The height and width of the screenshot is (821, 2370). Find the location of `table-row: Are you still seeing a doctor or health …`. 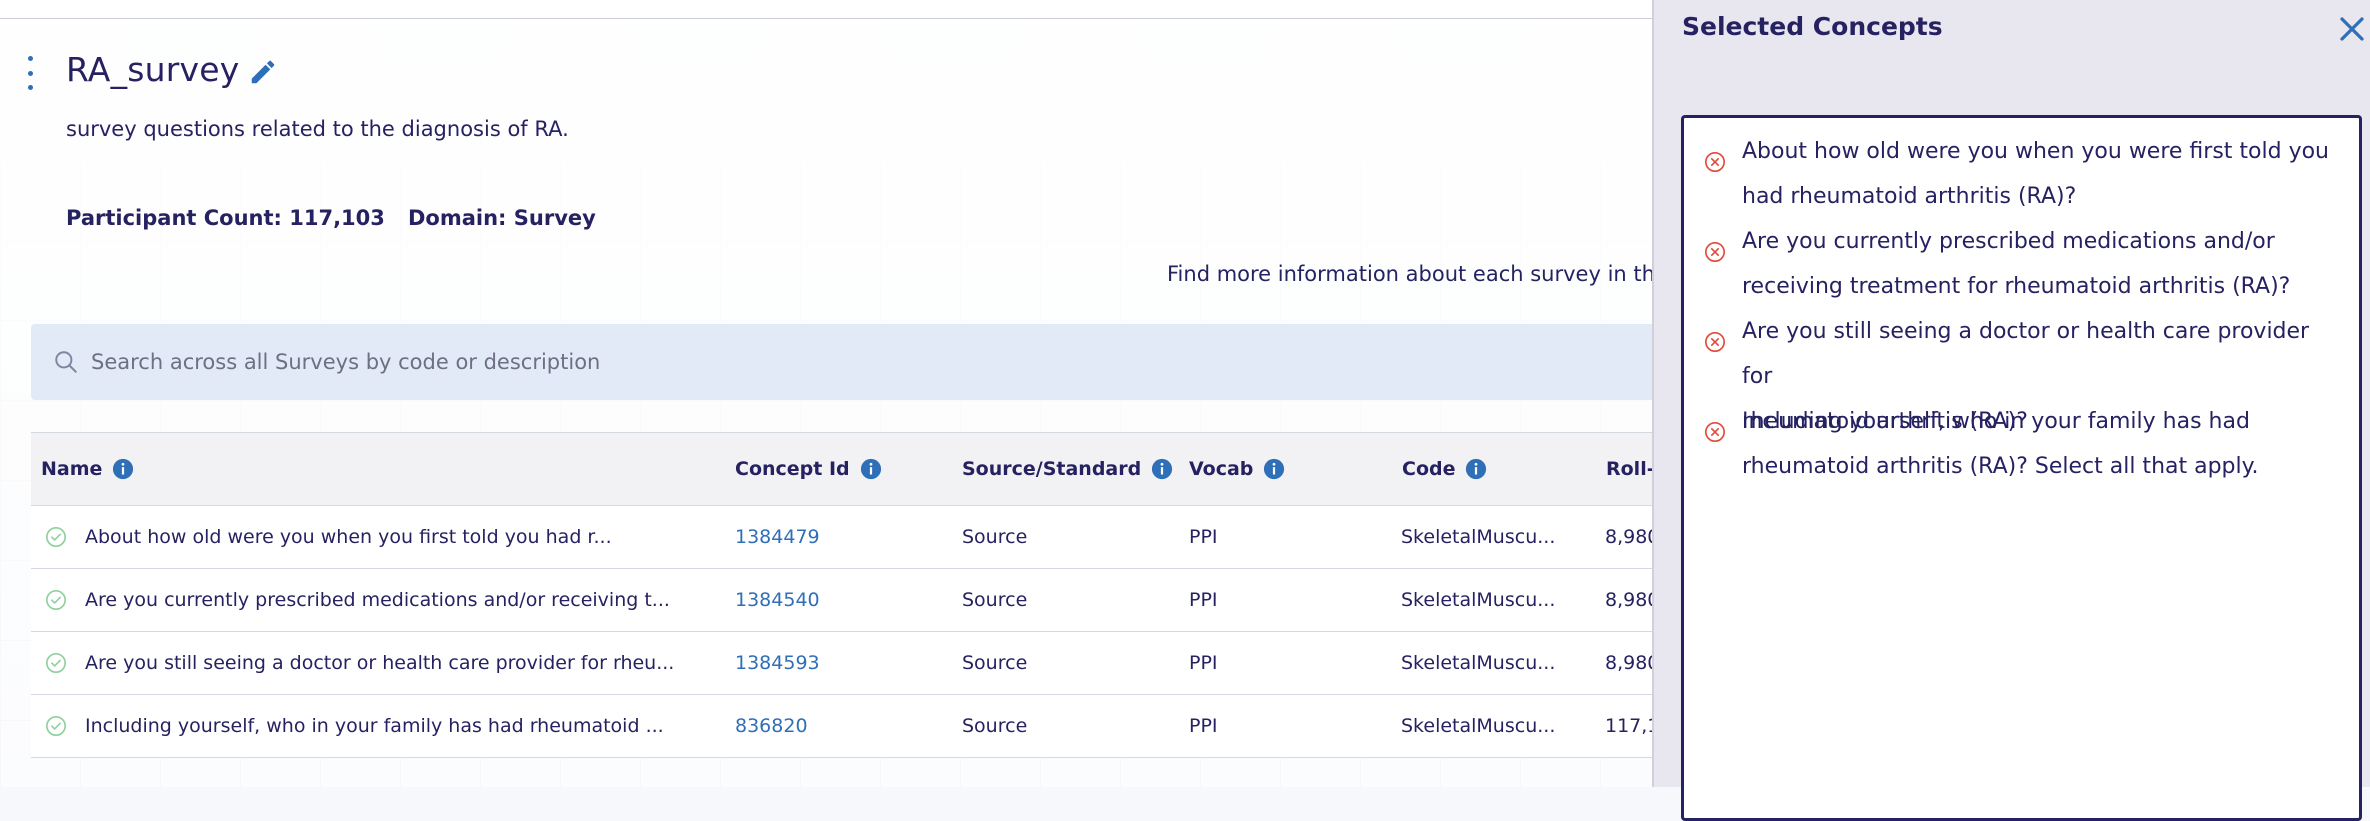

table-row: Are you still seeing a doctor or health … is located at coordinates (843, 663).